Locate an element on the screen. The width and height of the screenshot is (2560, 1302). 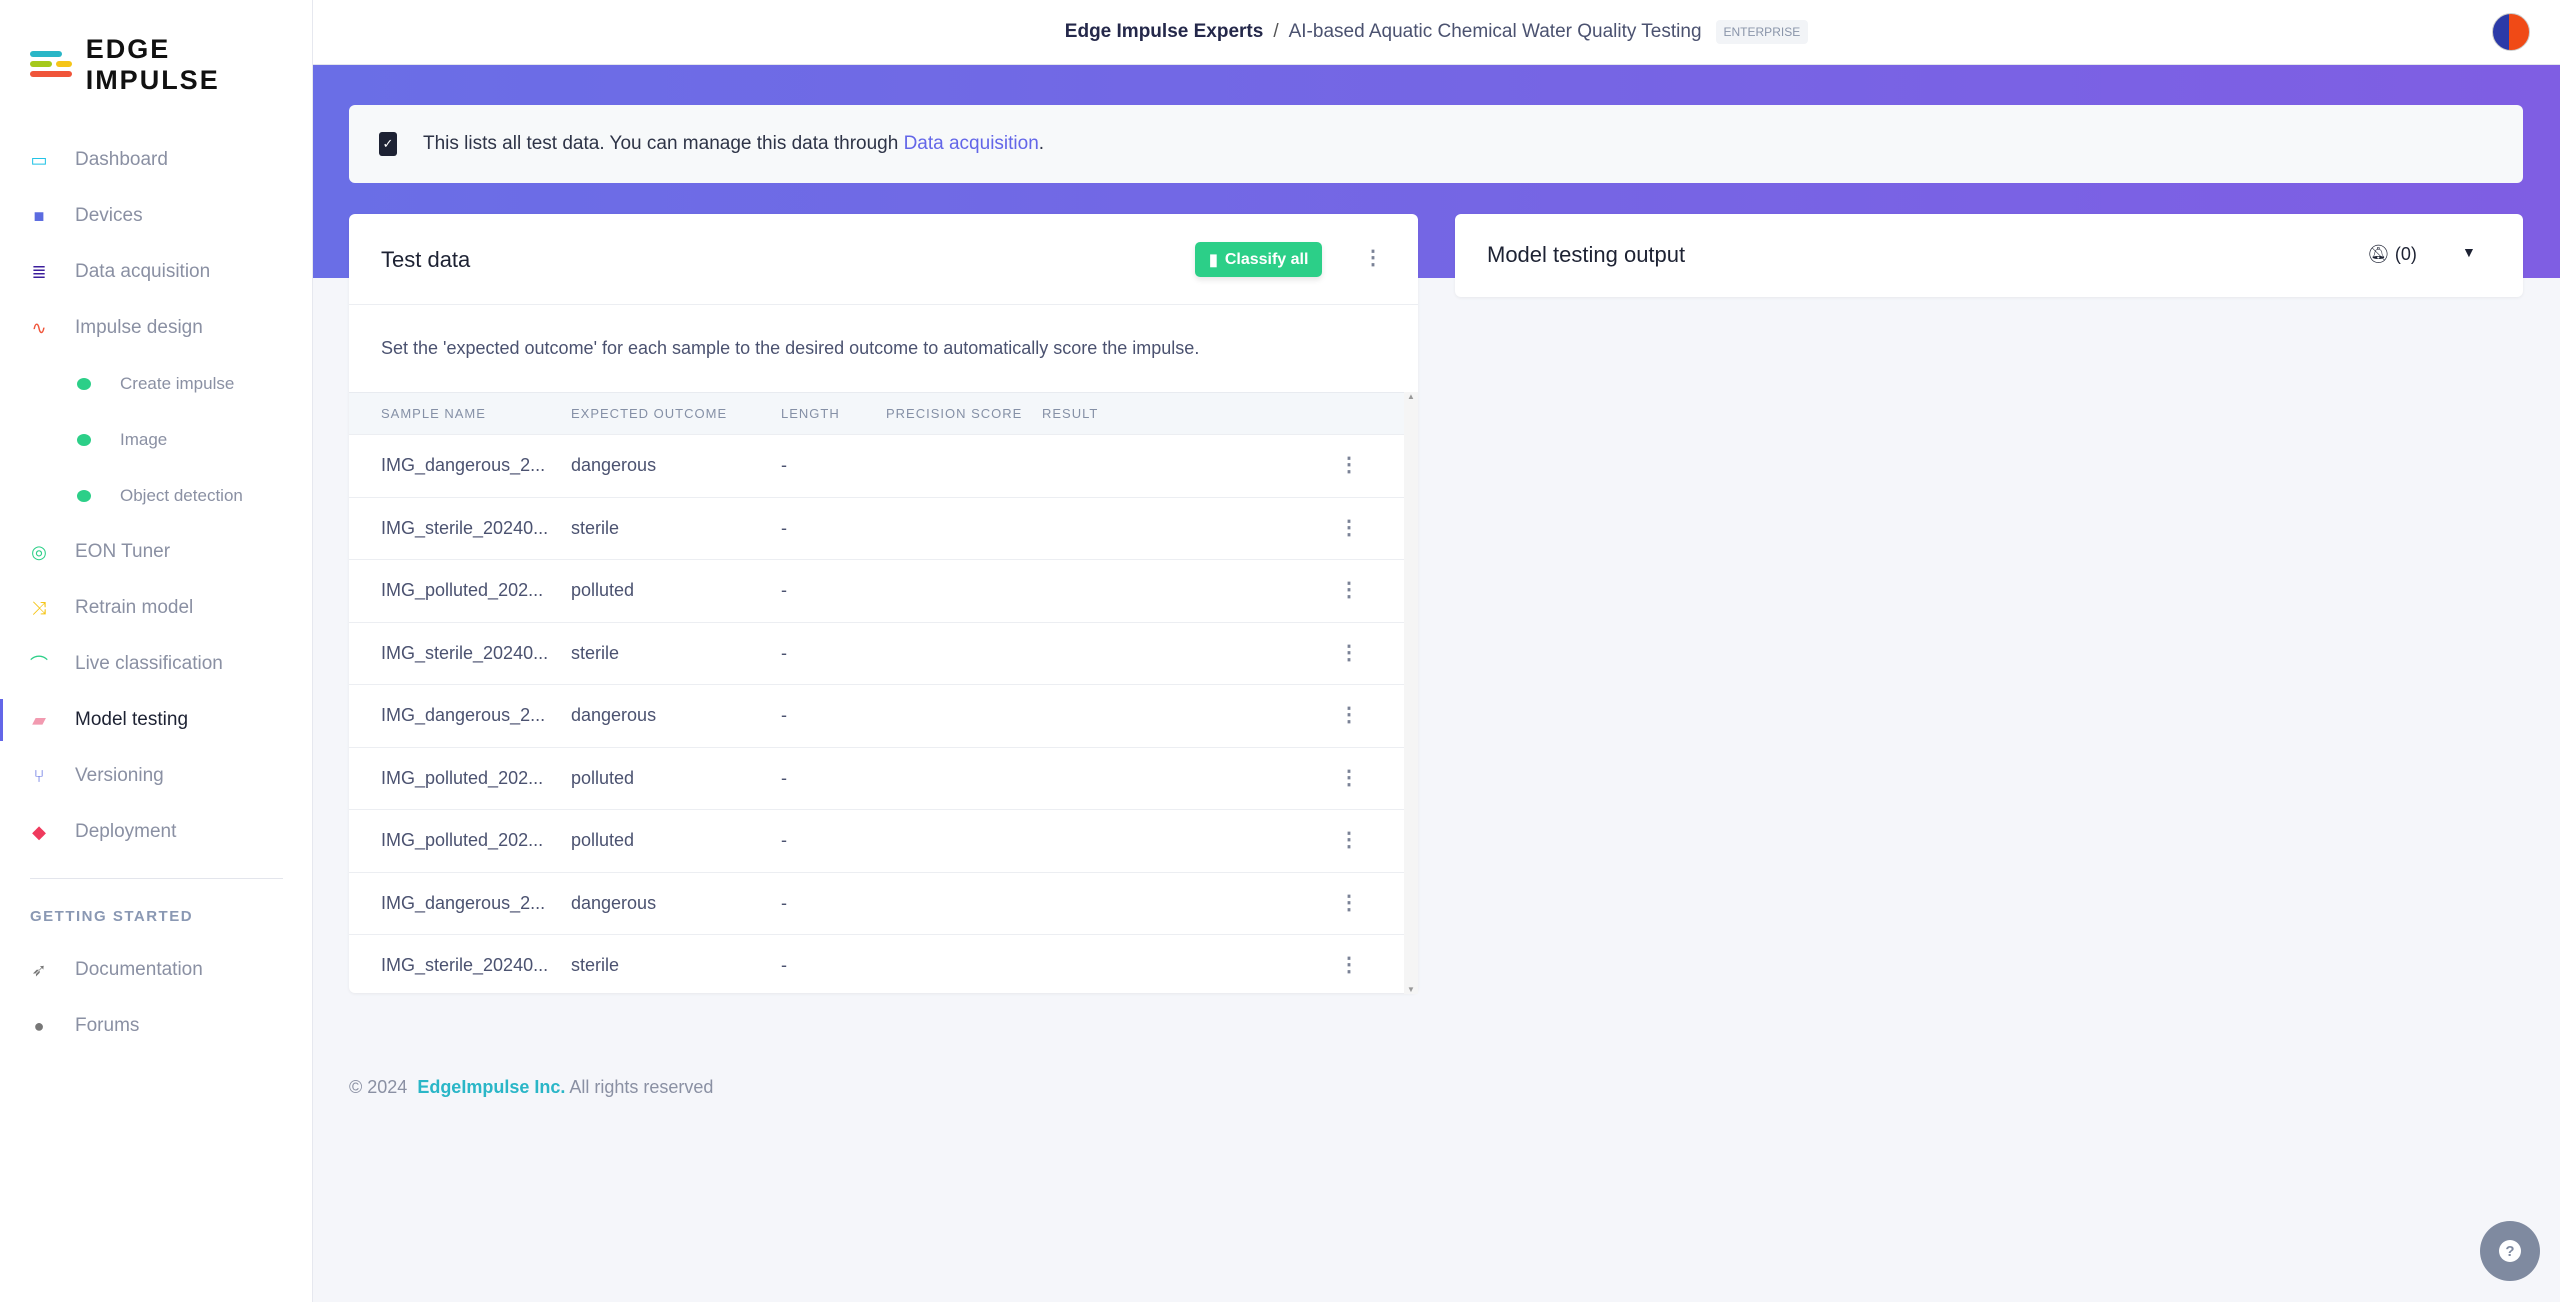
column-header: LENGTH is located at coordinates (810, 413).